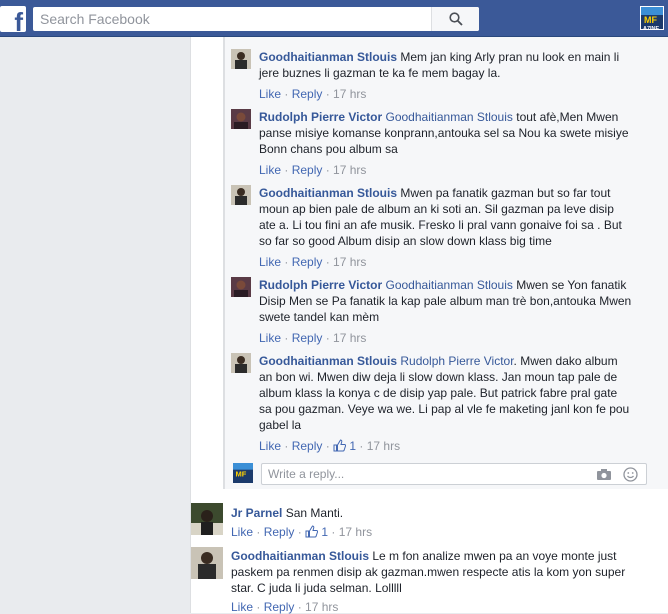 This screenshot has height=614, width=668. I want to click on reply-composer, so click(454, 474).